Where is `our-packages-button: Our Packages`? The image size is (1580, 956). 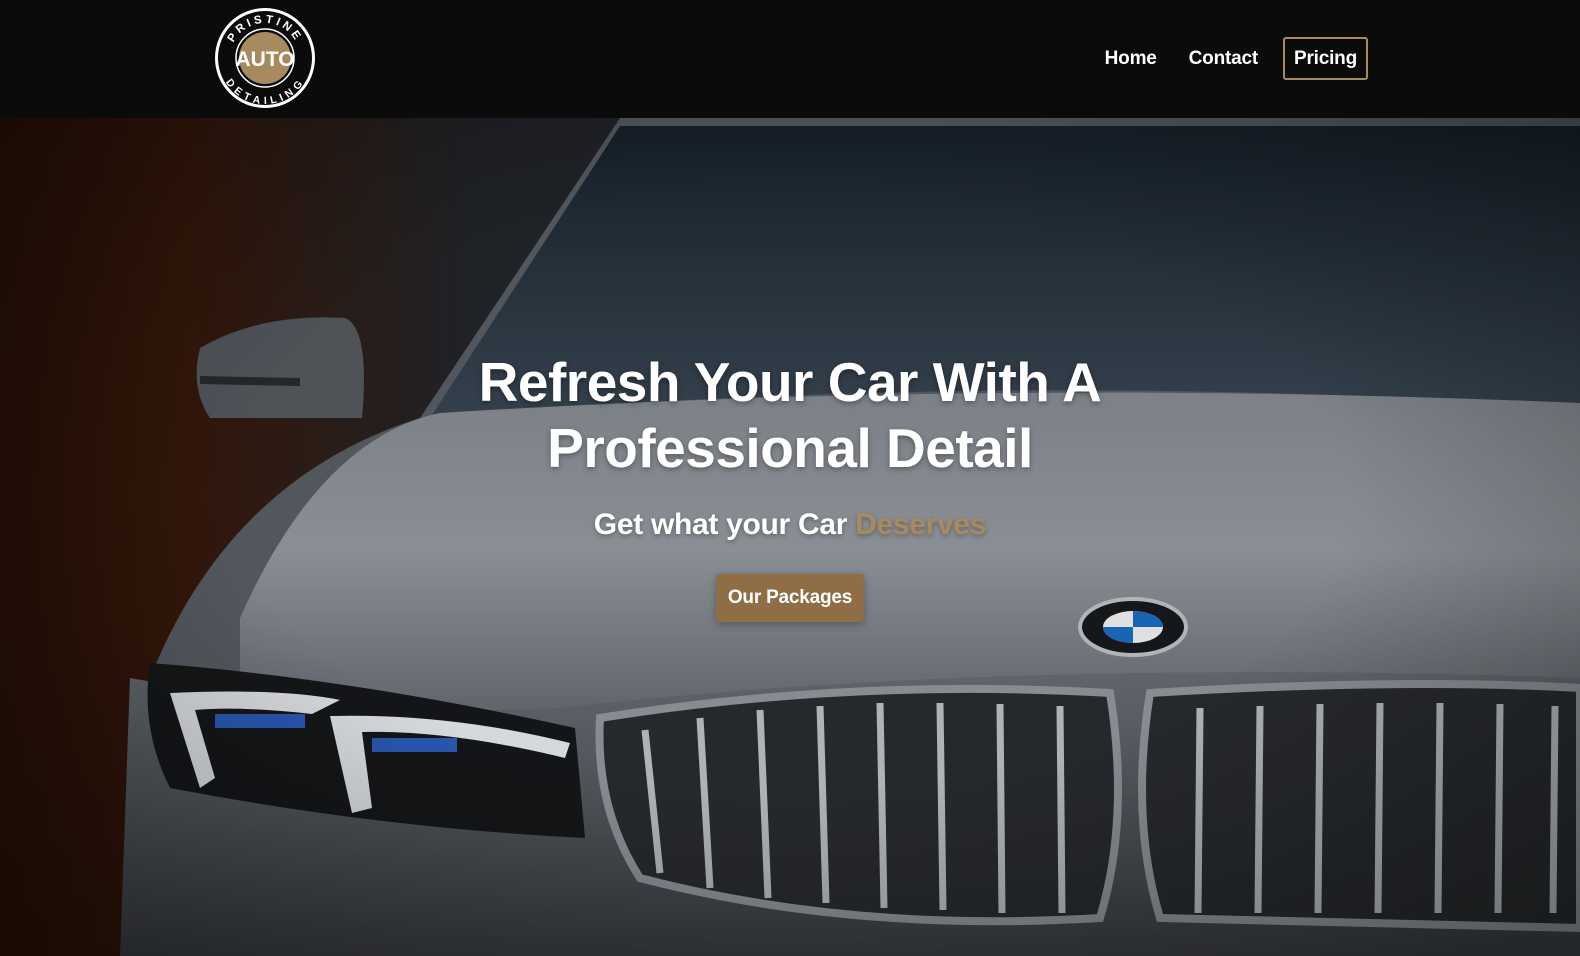
our-packages-button: Our Packages is located at coordinates (790, 598).